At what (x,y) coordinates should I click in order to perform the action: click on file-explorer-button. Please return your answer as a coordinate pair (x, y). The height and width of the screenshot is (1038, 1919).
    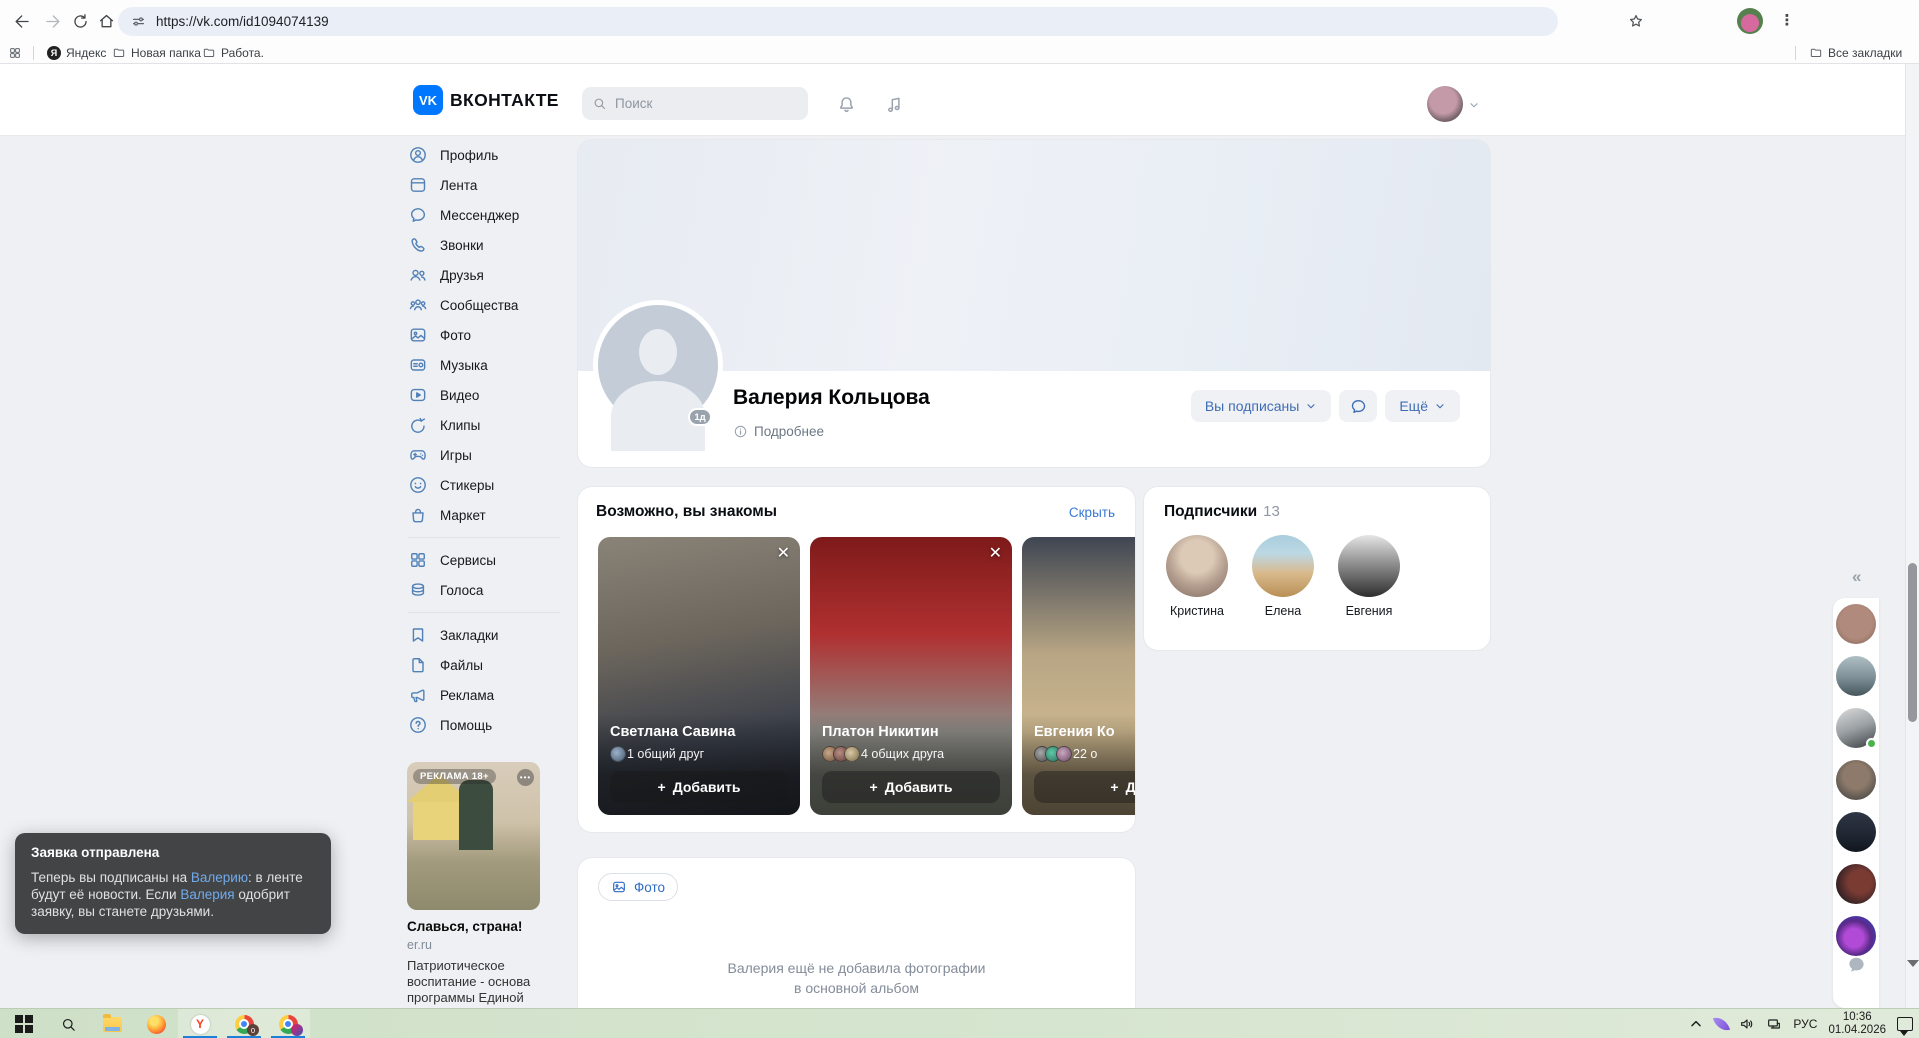
    Looking at the image, I should click on (112, 1023).